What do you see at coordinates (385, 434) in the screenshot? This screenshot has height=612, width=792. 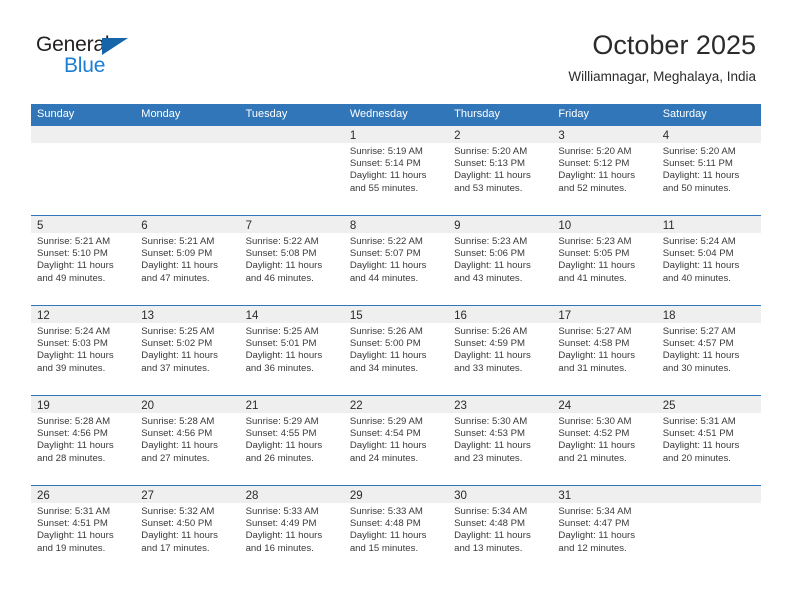 I see `sunset-text: Sunset: 4:54 PM` at bounding box center [385, 434].